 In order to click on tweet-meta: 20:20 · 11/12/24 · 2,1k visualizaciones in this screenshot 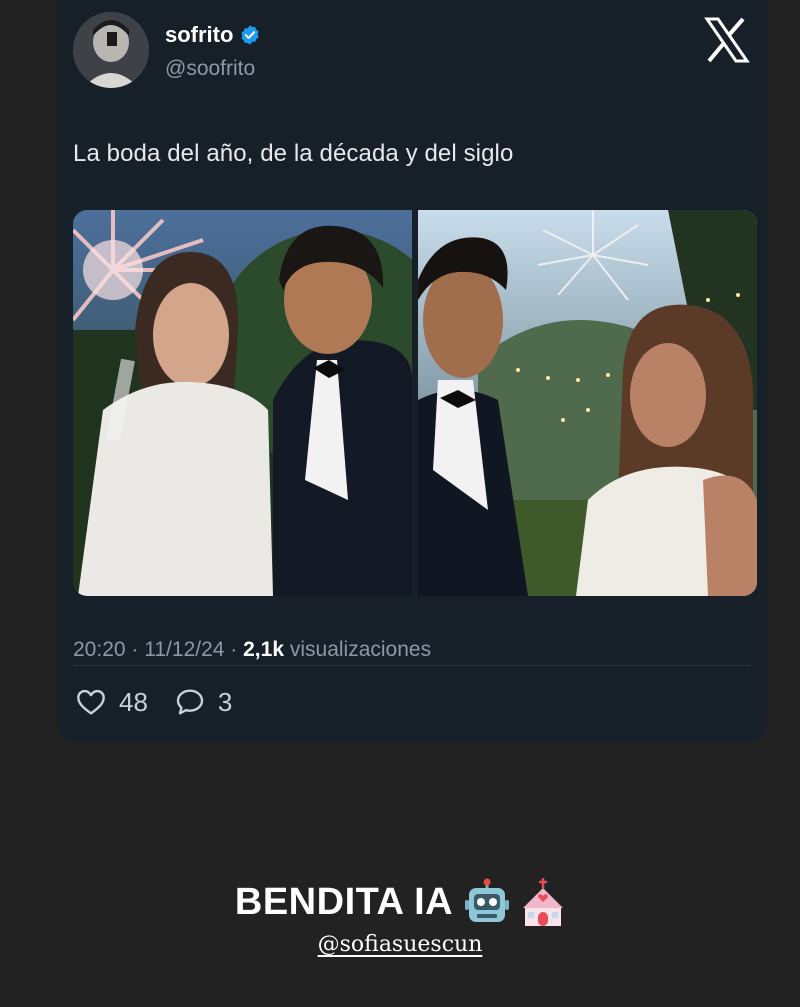, I will do `click(252, 650)`.